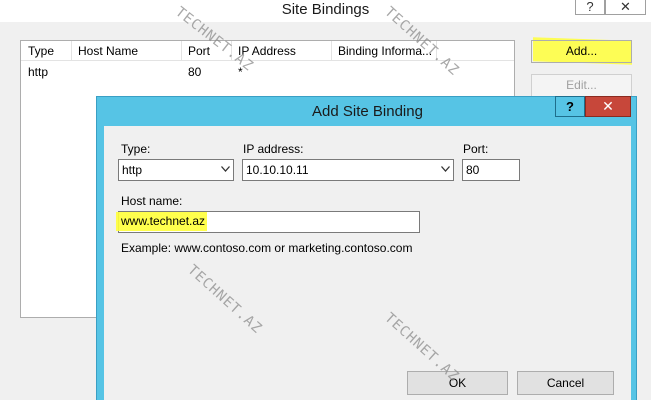  I want to click on dialog-close-button: ✕, so click(608, 106).